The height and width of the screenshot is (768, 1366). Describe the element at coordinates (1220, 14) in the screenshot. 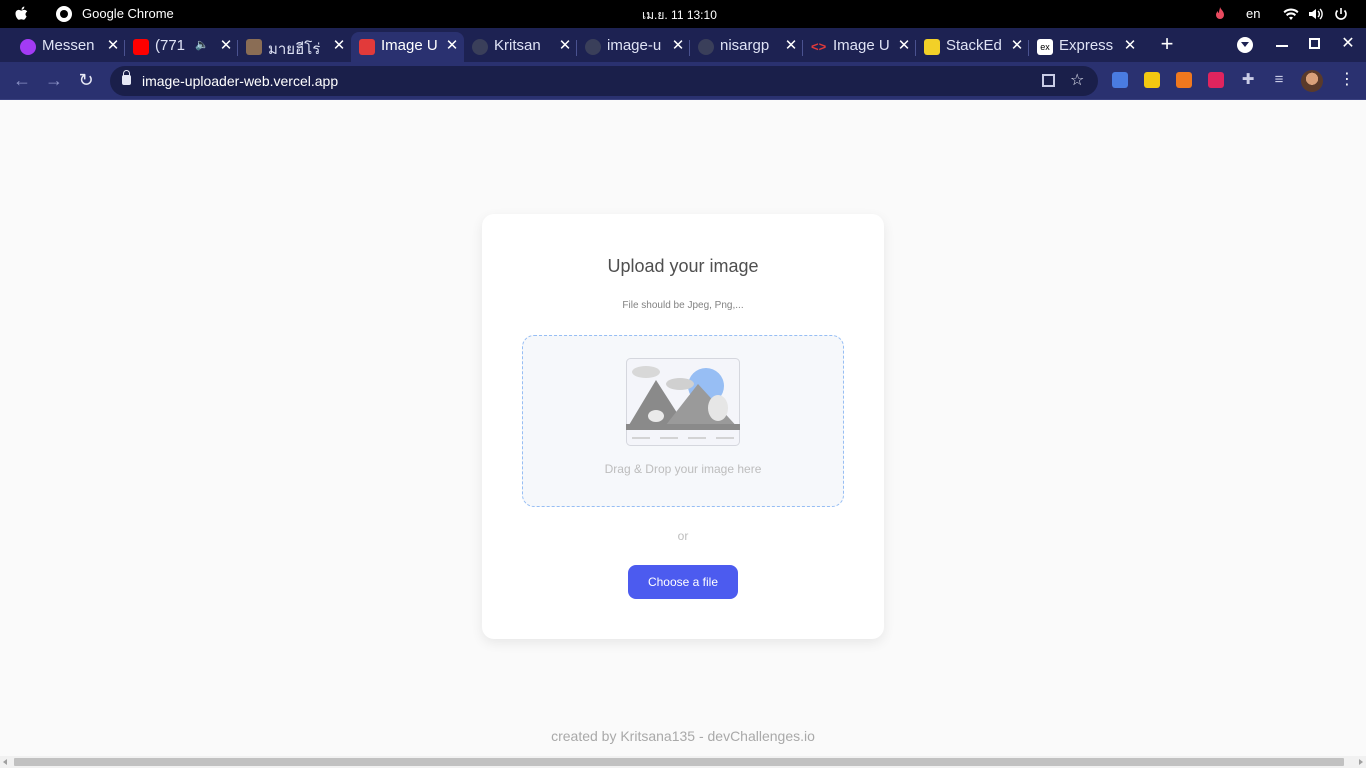

I see `flame-tray-icon` at that location.